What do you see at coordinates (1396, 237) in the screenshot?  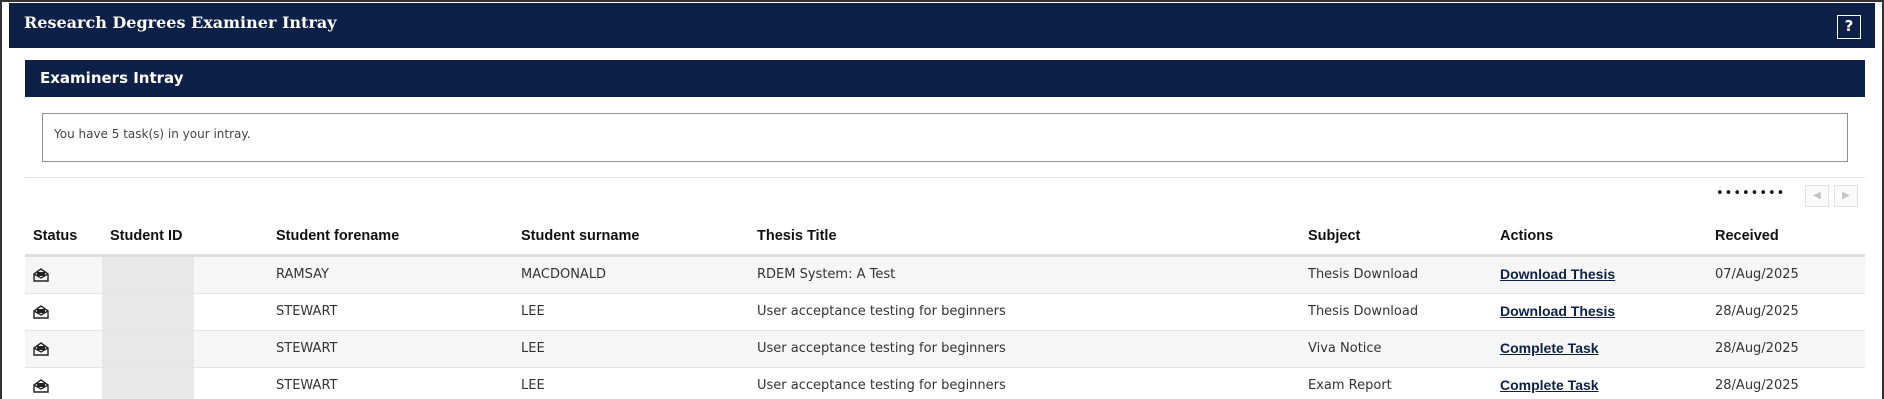 I see `column-header-subject: Subject` at bounding box center [1396, 237].